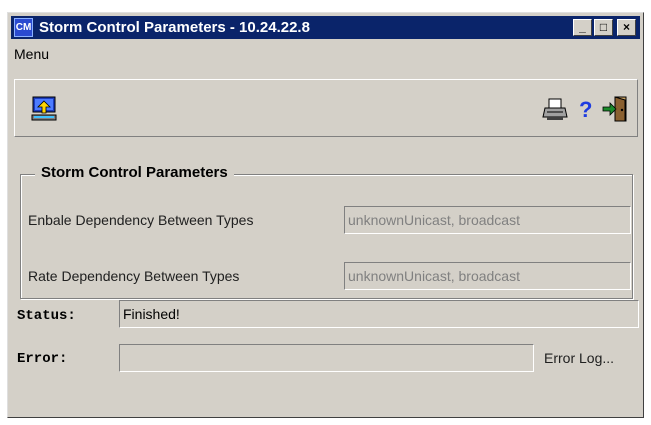 The width and height of the screenshot is (651, 425). I want to click on enable-dependency-label: Enbale Dependency Between Types, so click(141, 220).